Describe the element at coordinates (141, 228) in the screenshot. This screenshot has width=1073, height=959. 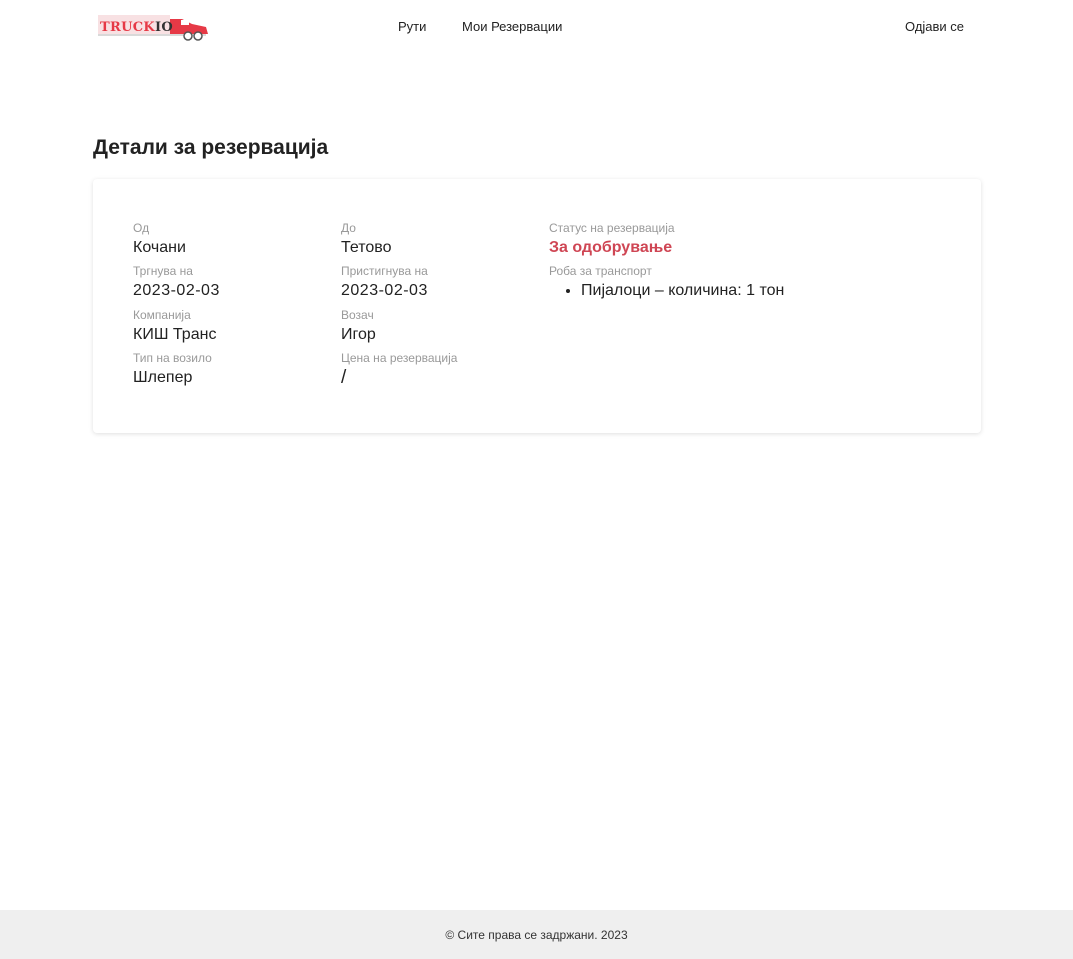
I see `from-label: Од` at that location.